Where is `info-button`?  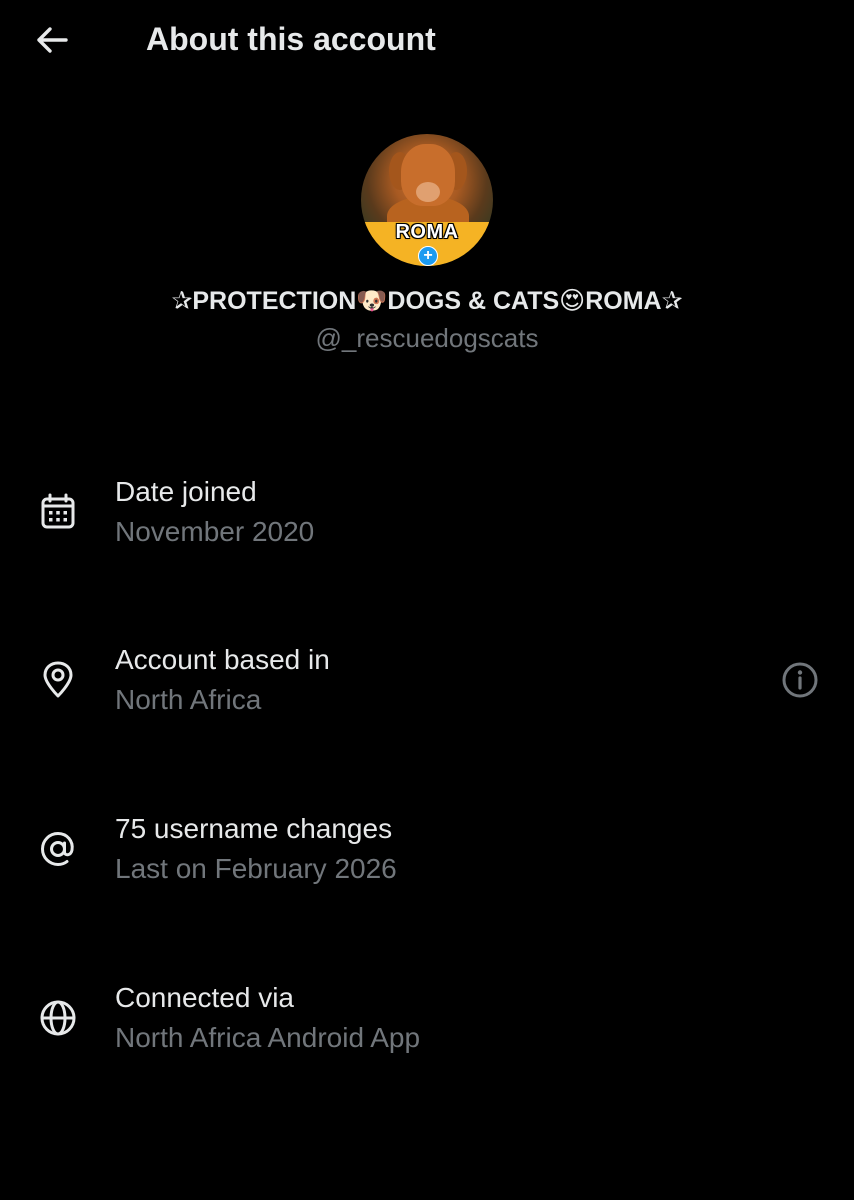 info-button is located at coordinates (800, 680).